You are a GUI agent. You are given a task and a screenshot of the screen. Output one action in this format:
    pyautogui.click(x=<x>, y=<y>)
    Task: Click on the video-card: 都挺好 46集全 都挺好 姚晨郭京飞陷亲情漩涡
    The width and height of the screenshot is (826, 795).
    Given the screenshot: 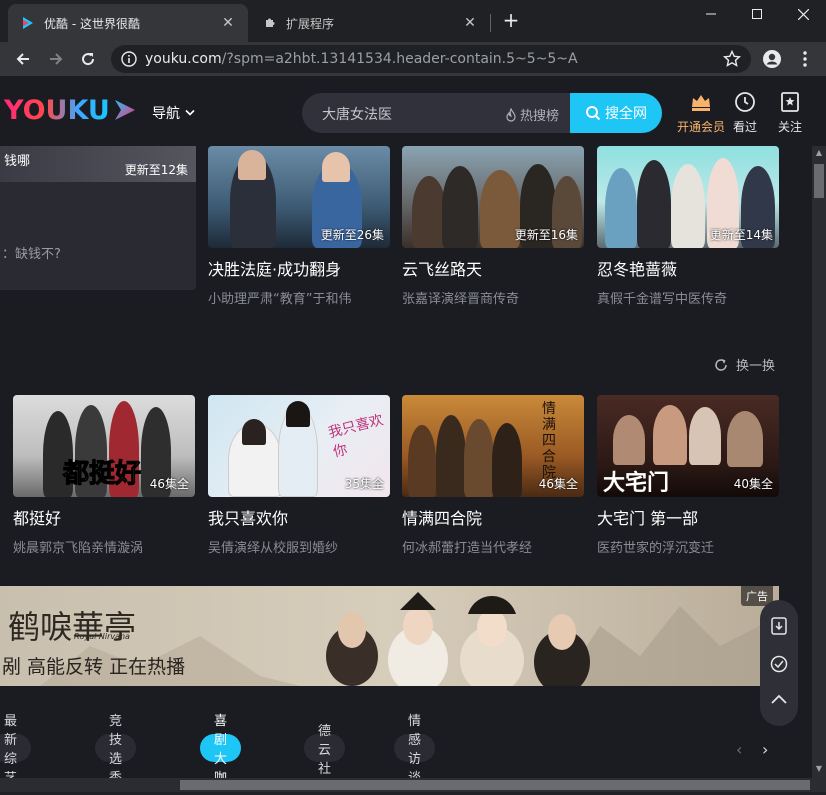 What is the action you would take?
    pyautogui.click(x=104, y=475)
    